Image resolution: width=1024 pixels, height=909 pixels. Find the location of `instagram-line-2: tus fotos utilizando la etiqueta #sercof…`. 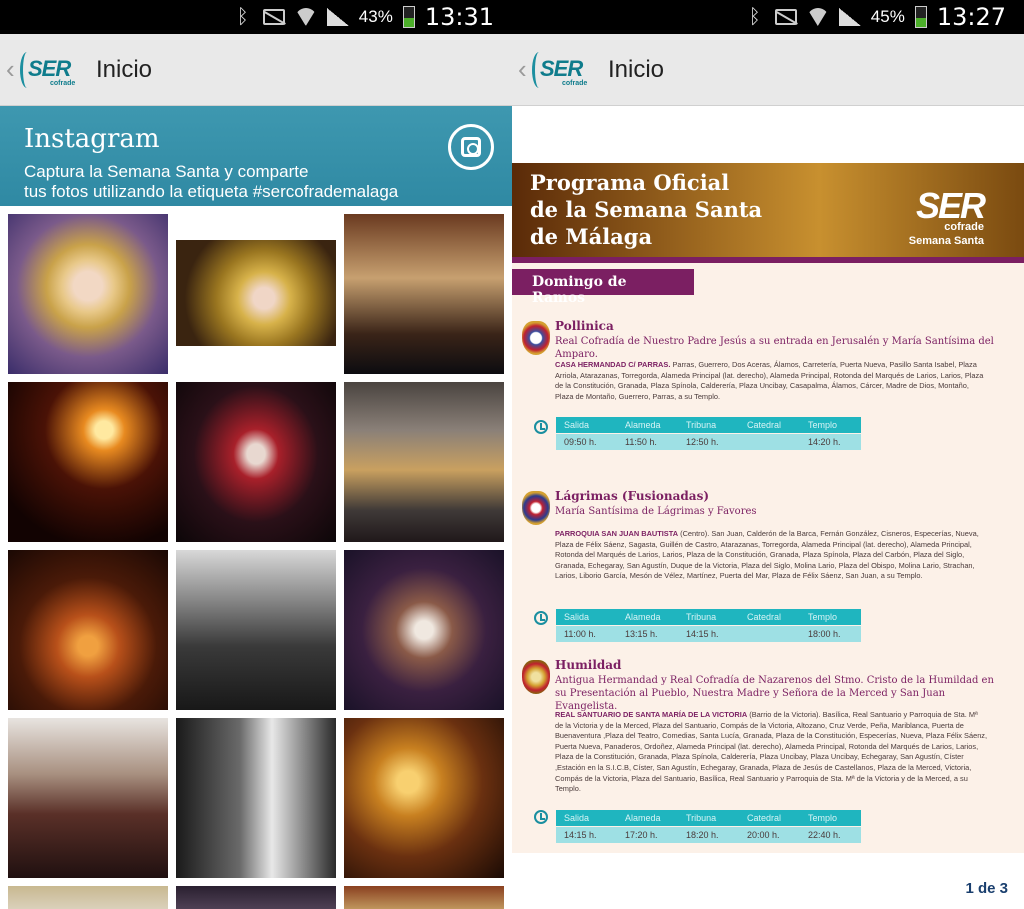

instagram-line-2: tus fotos utilizando la etiqueta #sercof… is located at coordinates (256, 192).